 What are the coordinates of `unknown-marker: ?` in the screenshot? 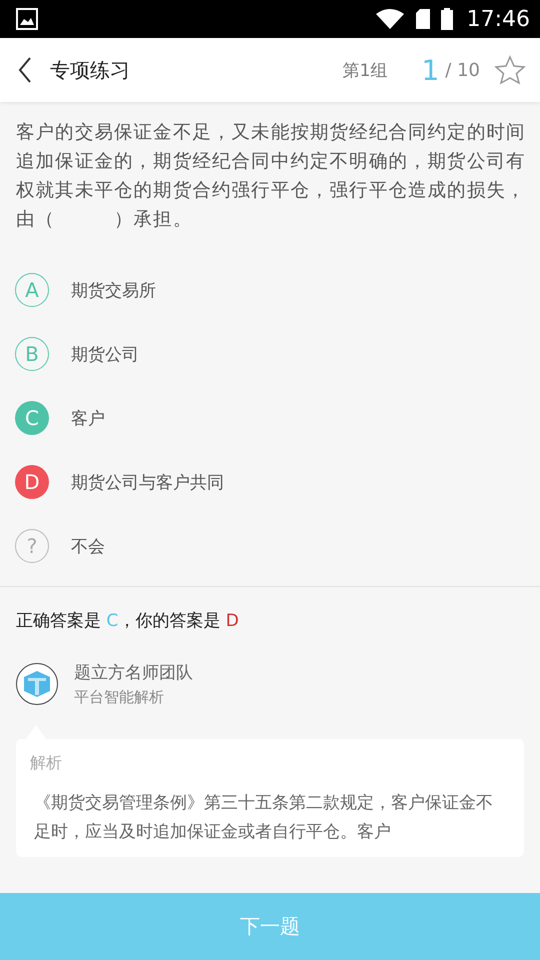 It's located at (32, 546).